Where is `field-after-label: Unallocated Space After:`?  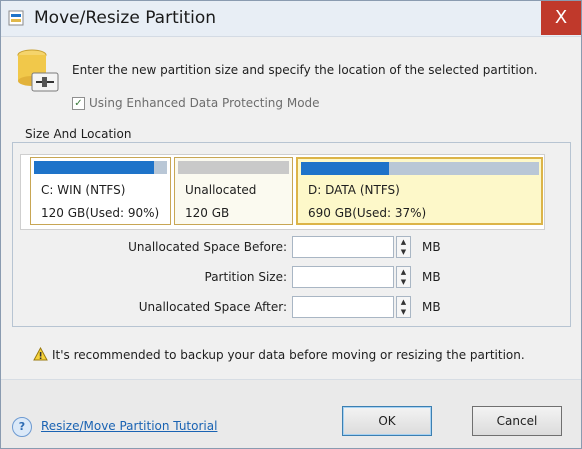
field-after-label: Unallocated Space After: is located at coordinates (212, 307).